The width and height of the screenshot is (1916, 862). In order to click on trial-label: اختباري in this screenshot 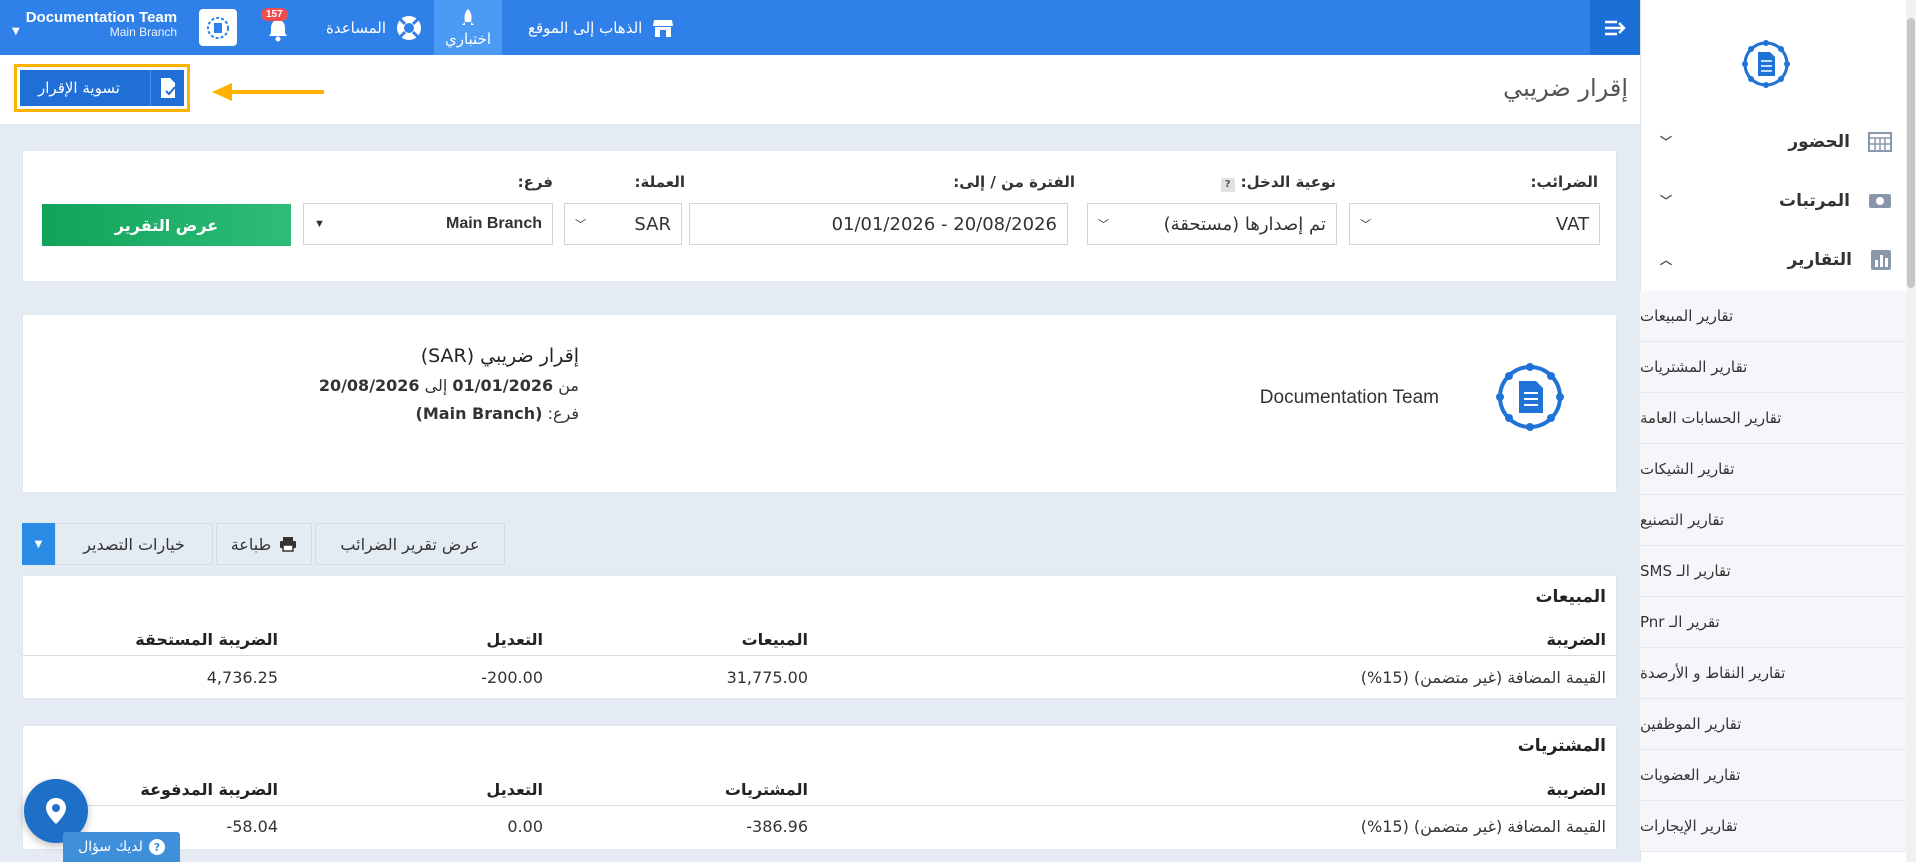, I will do `click(468, 38)`.